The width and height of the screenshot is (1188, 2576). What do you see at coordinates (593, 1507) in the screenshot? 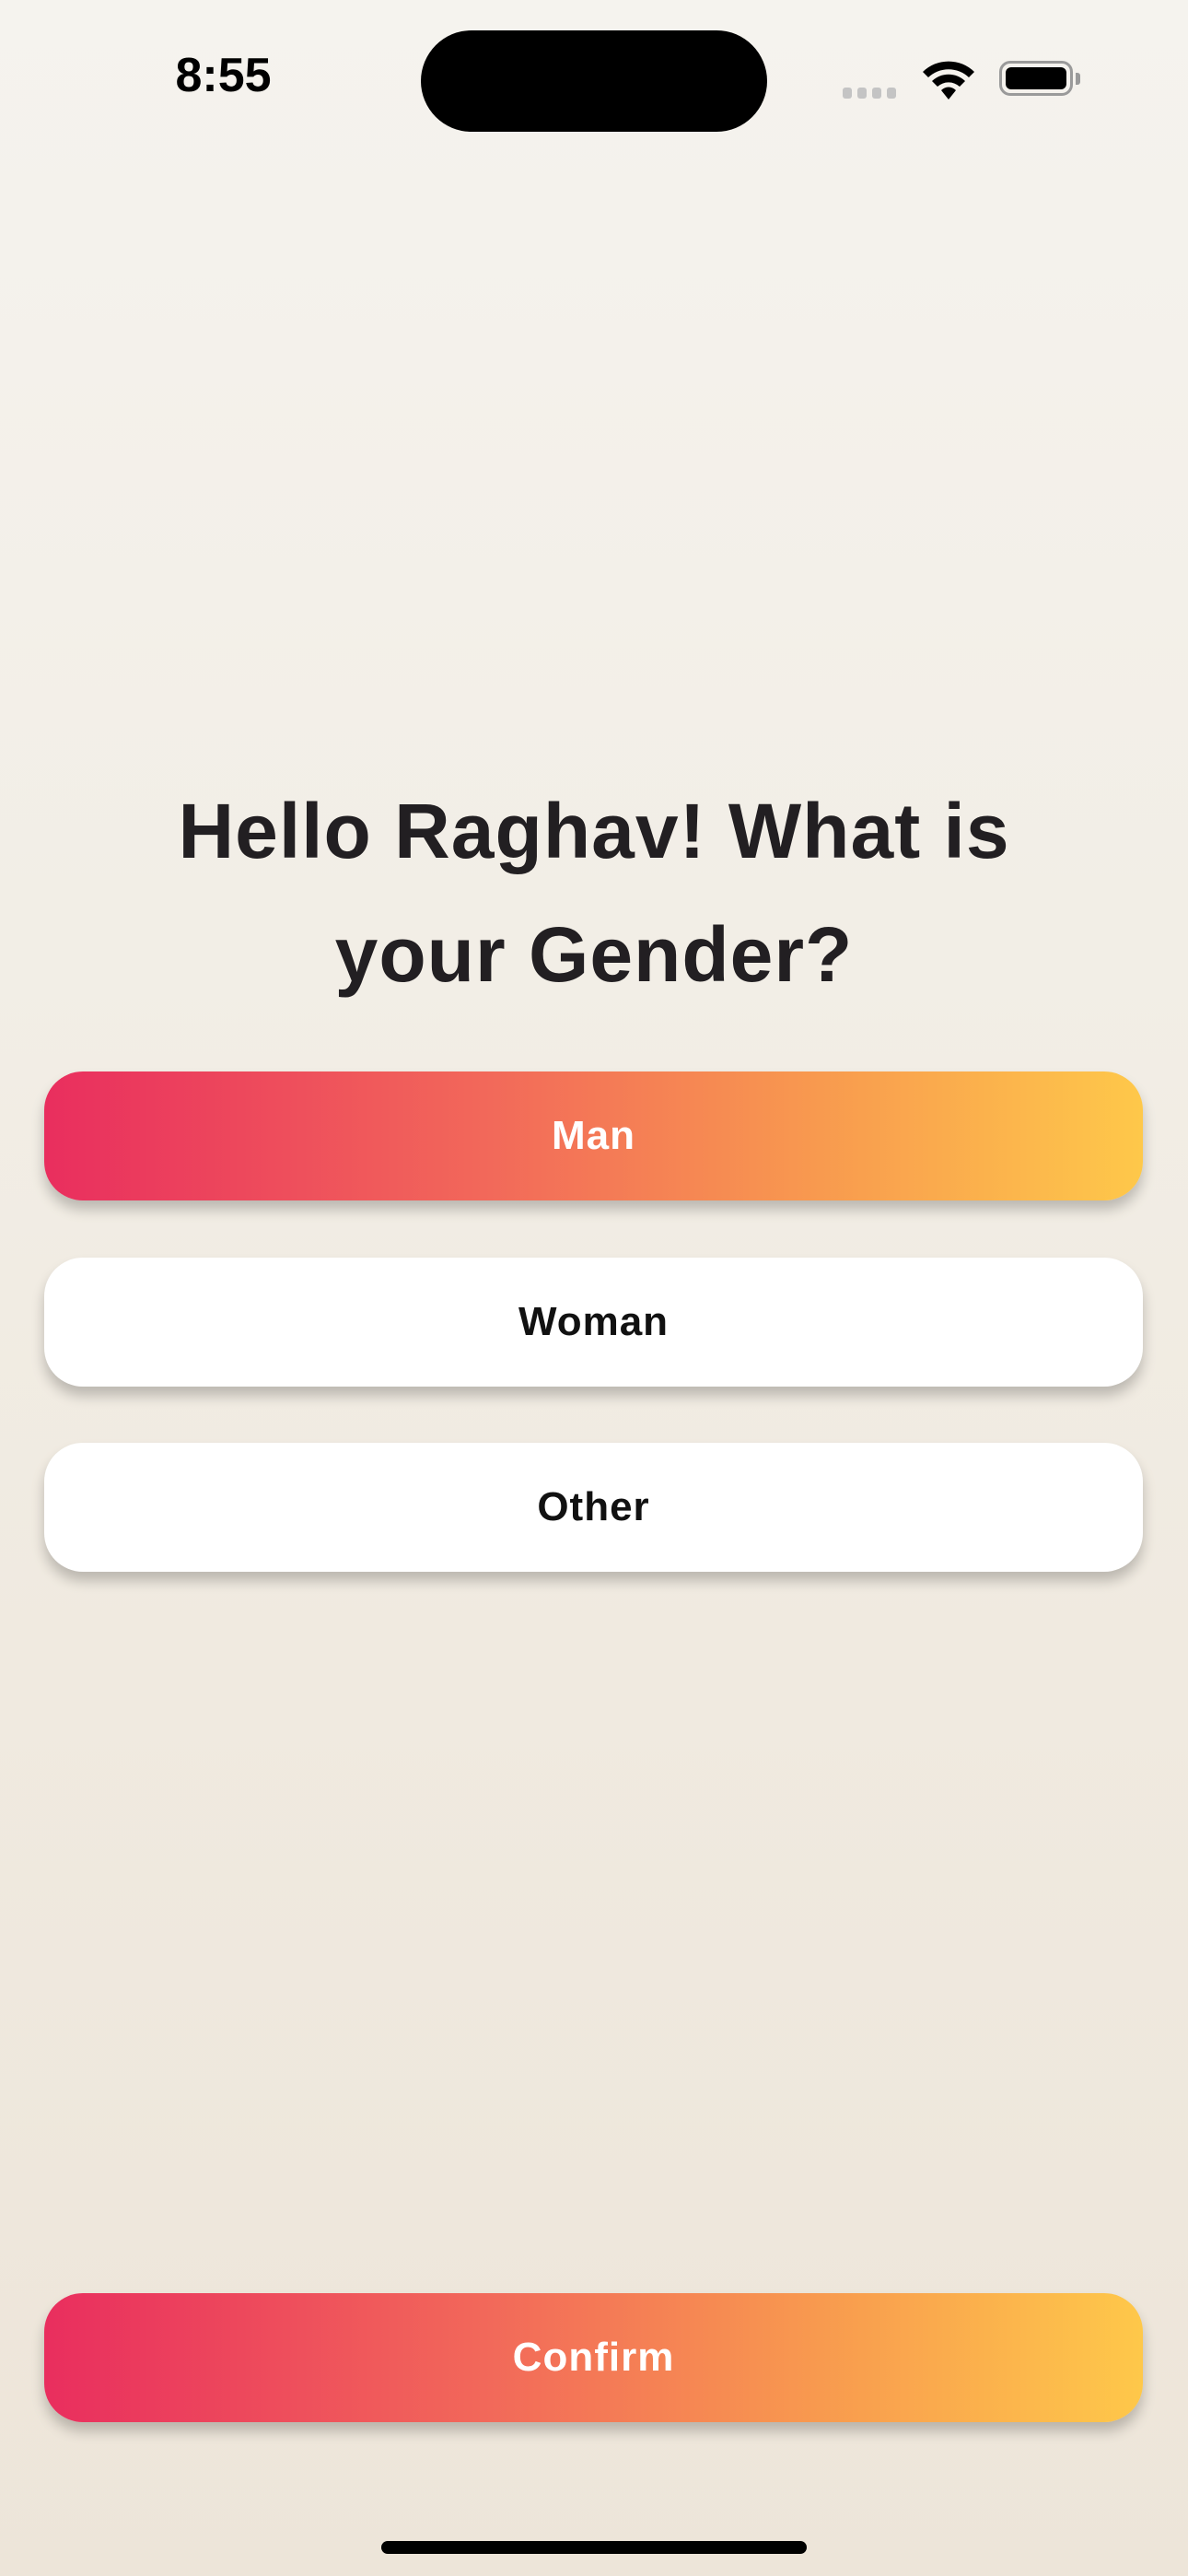
I see `option-other-button: Other` at bounding box center [593, 1507].